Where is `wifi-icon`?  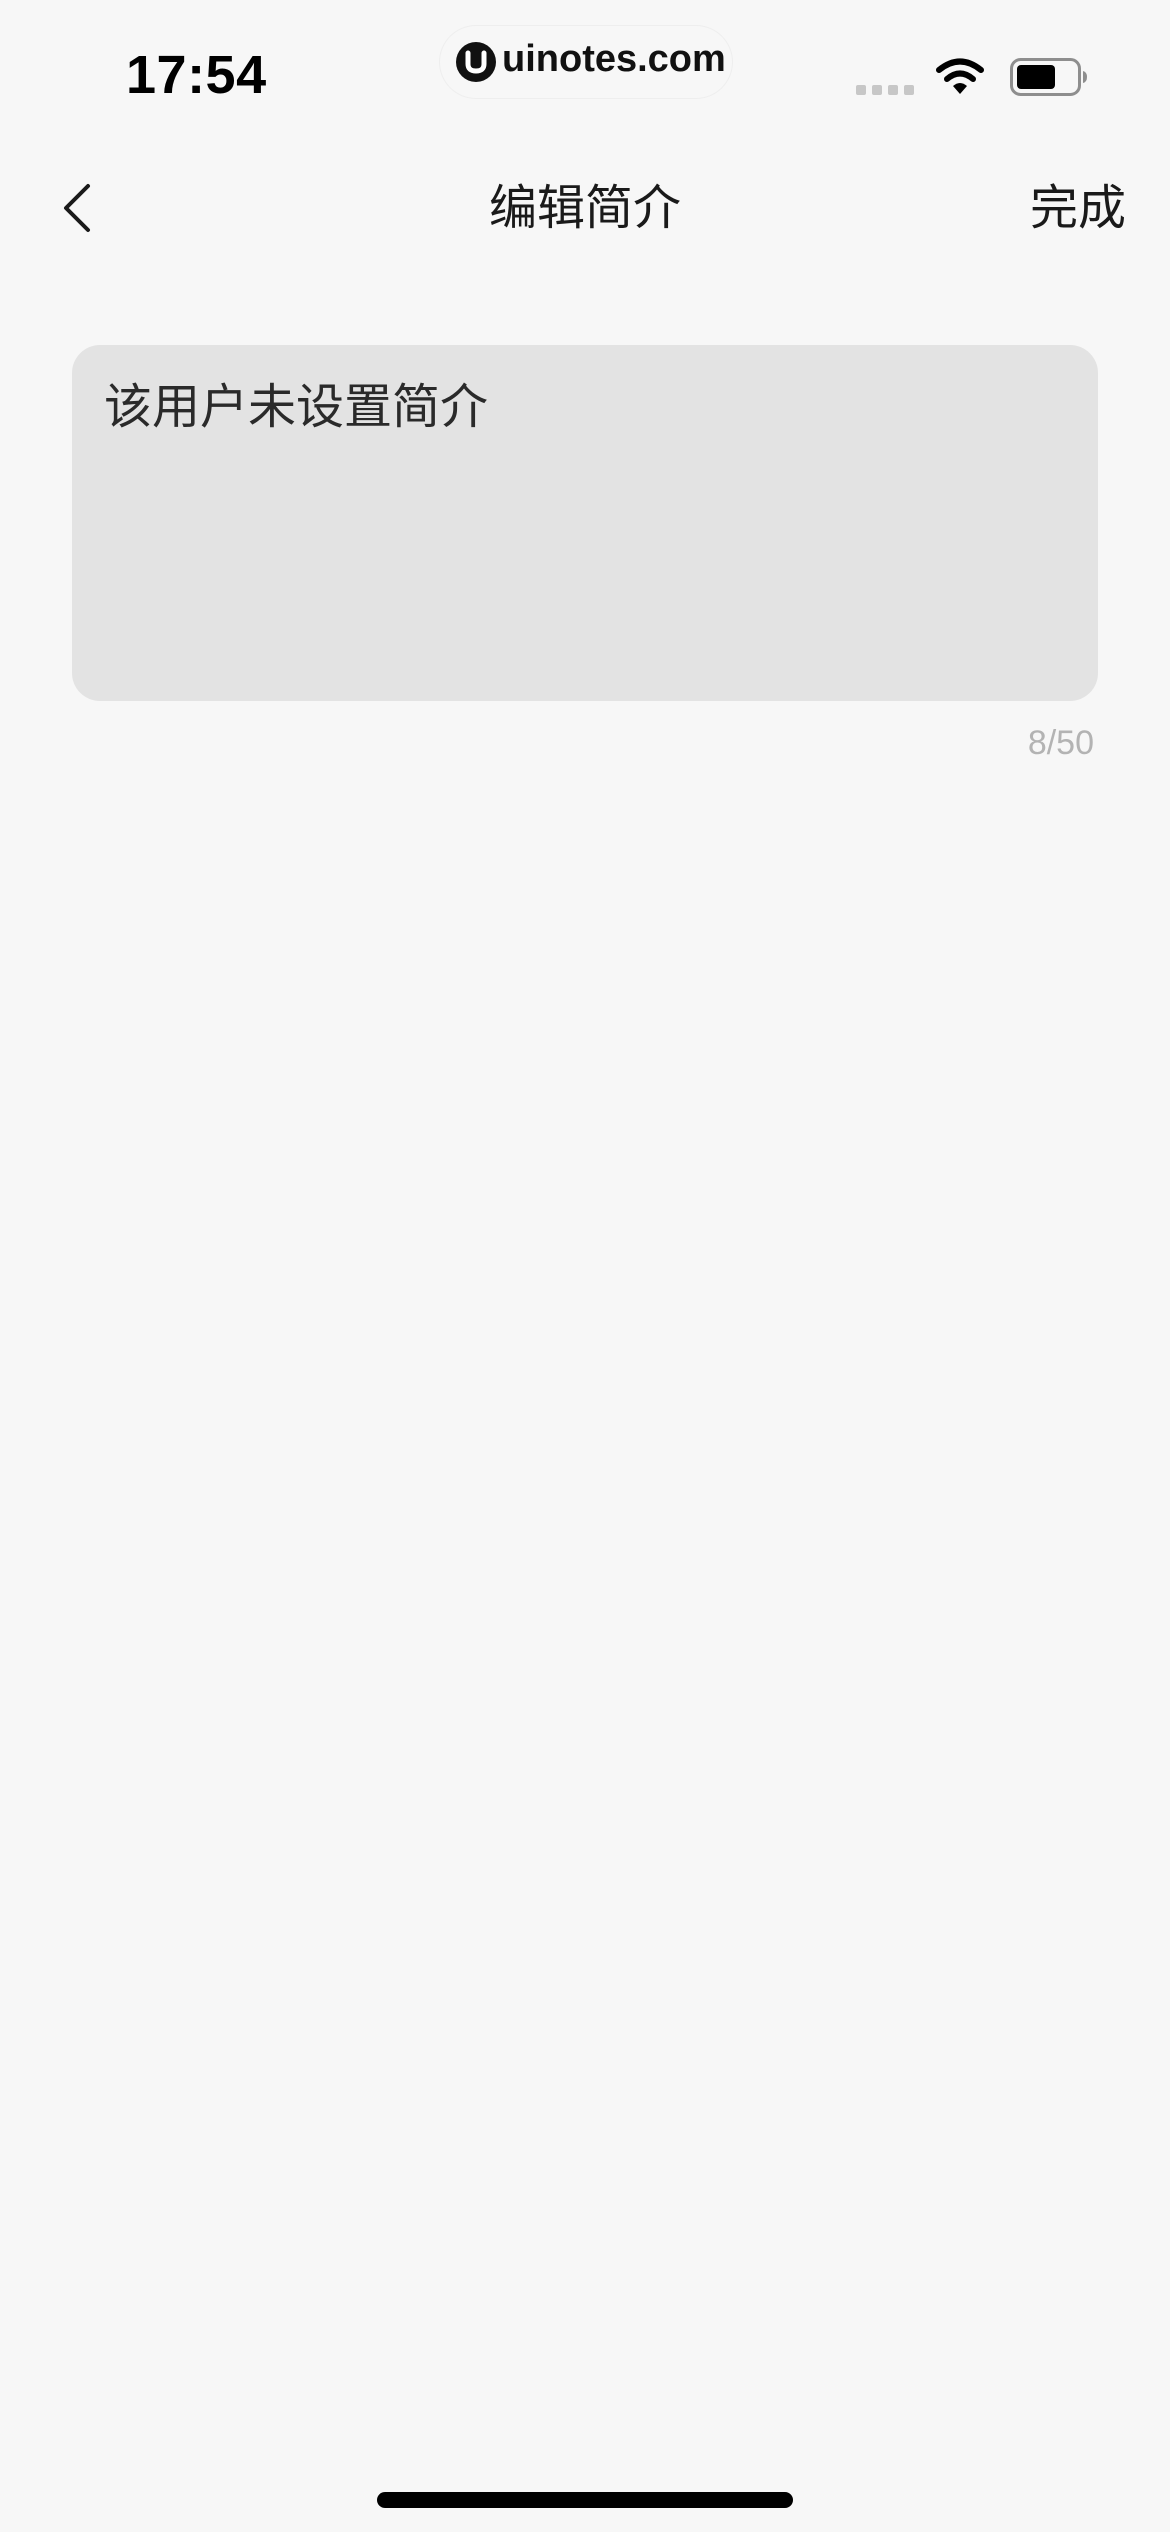 wifi-icon is located at coordinates (960, 76).